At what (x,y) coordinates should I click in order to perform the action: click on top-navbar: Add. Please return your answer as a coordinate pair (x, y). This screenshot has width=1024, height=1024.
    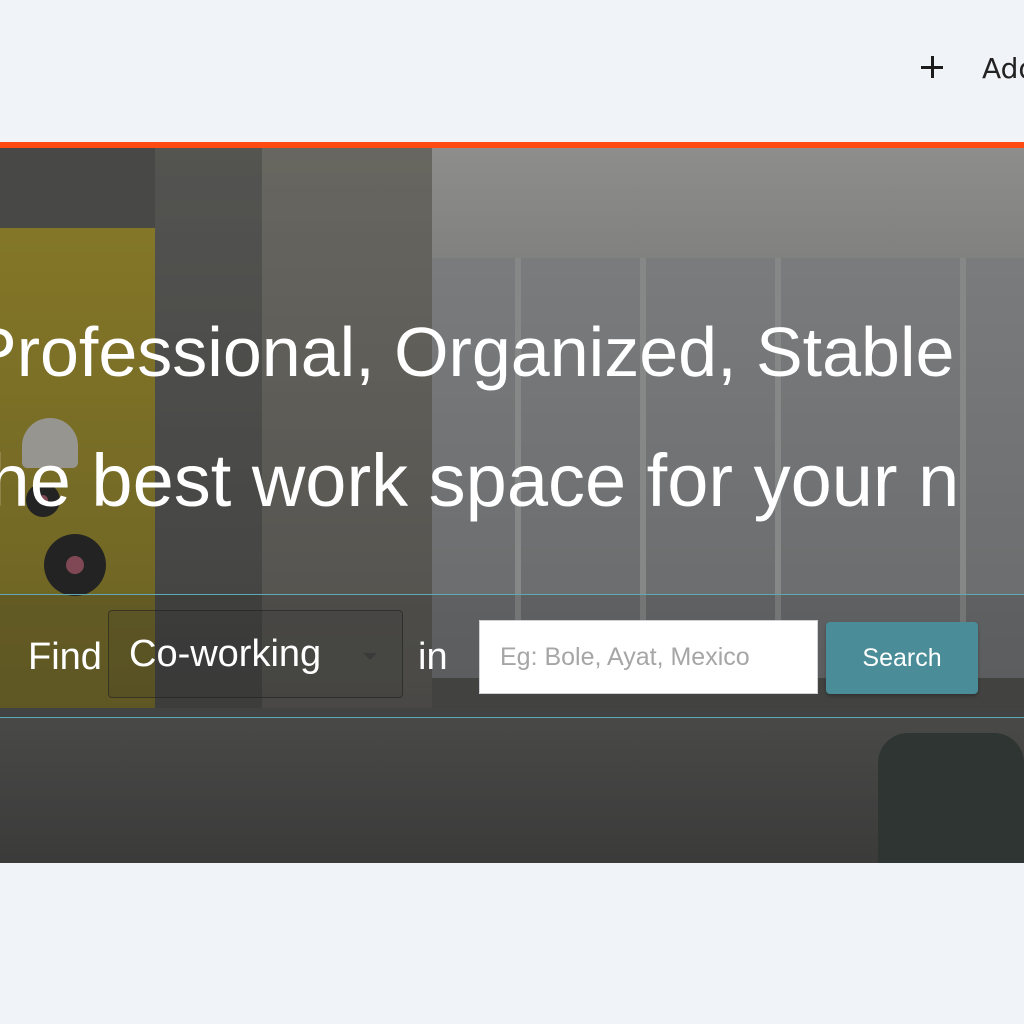
    Looking at the image, I should click on (512, 71).